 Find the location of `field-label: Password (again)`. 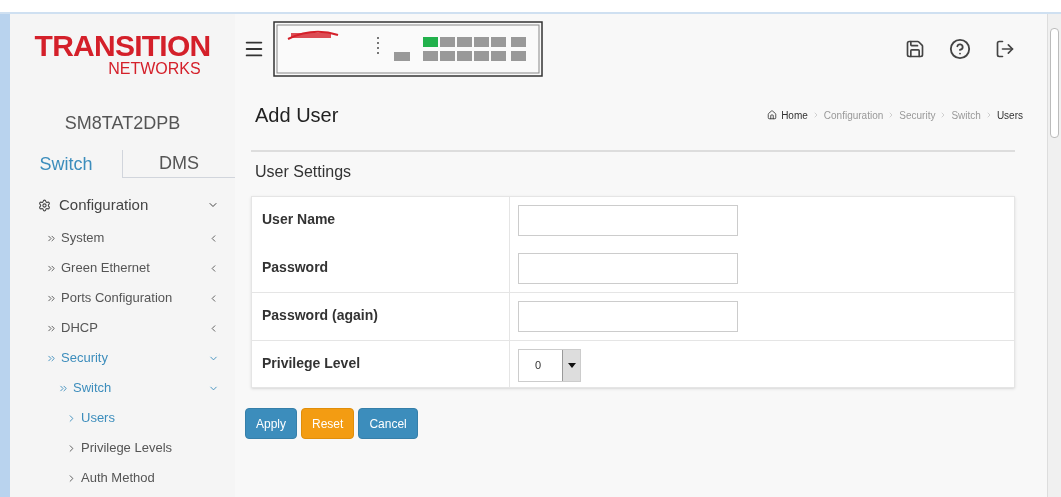

field-label: Password (again) is located at coordinates (320, 315).